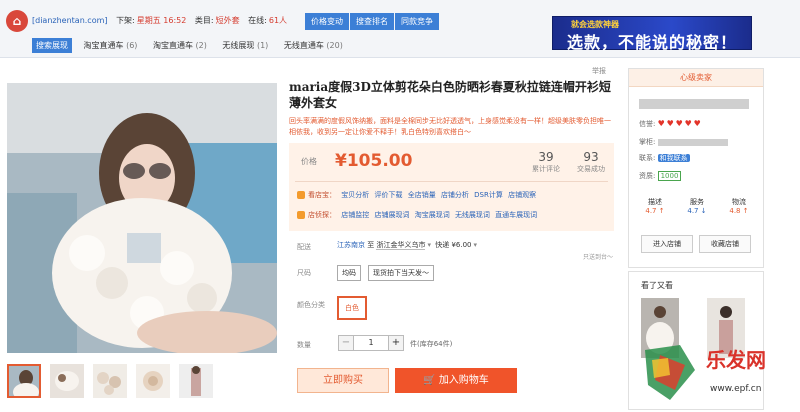 This screenshot has height=412, width=800. I want to click on dianzhentan-icon, so click(301, 215).